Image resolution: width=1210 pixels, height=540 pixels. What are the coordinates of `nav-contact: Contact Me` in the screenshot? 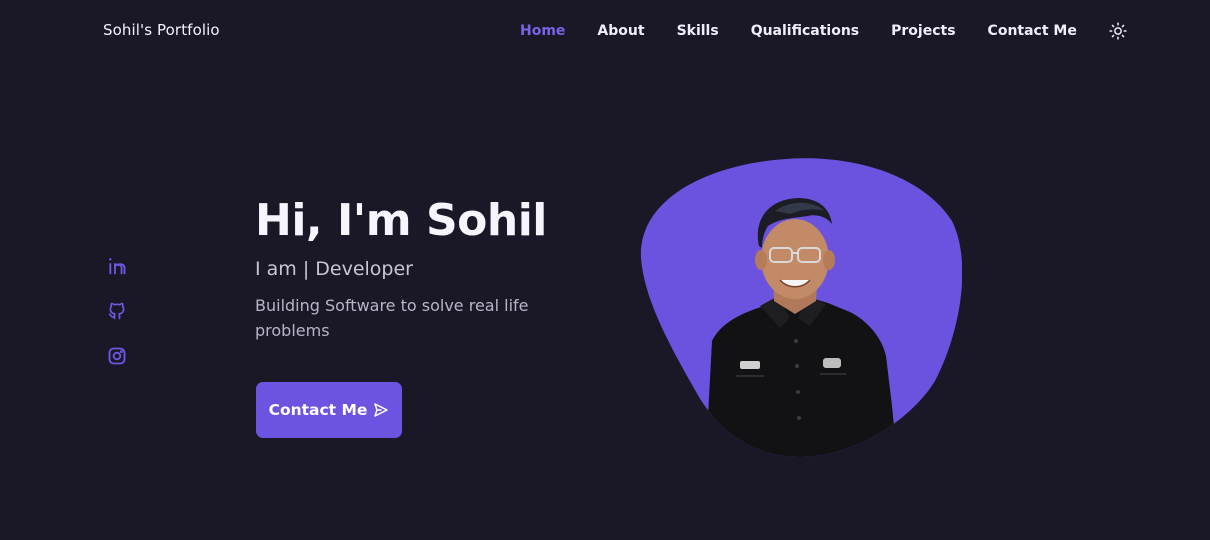 It's located at (1032, 31).